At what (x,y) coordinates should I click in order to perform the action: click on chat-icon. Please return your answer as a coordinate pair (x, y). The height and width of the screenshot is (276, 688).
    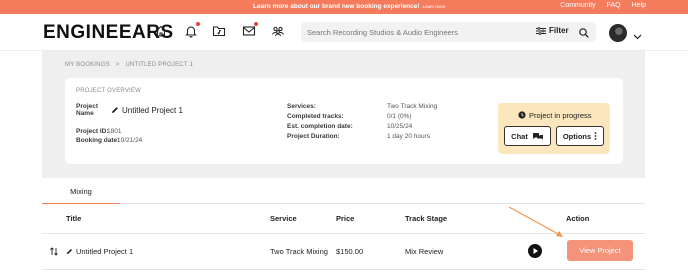
    Looking at the image, I should click on (537, 135).